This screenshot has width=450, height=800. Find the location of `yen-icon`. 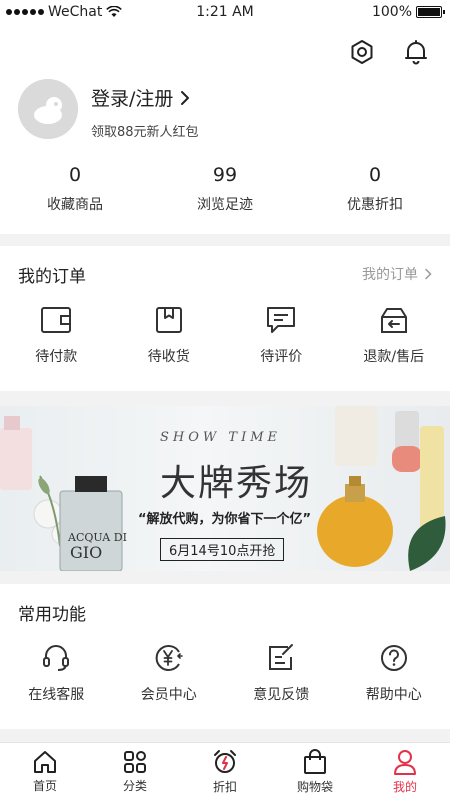

yen-icon is located at coordinates (169, 658).